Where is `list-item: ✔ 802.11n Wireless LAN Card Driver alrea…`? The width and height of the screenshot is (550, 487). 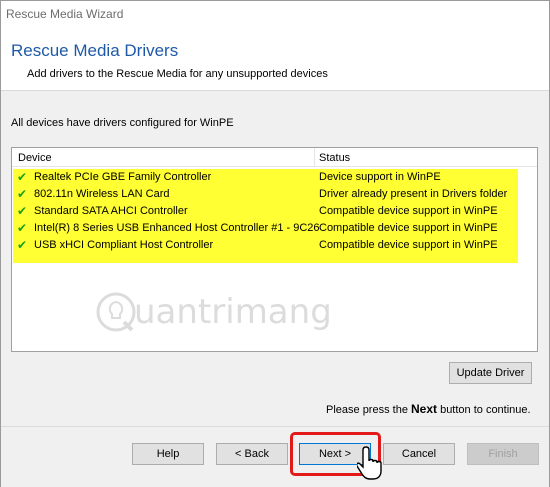 list-item: ✔ 802.11n Wireless LAN Card Driver alrea… is located at coordinates (265, 194).